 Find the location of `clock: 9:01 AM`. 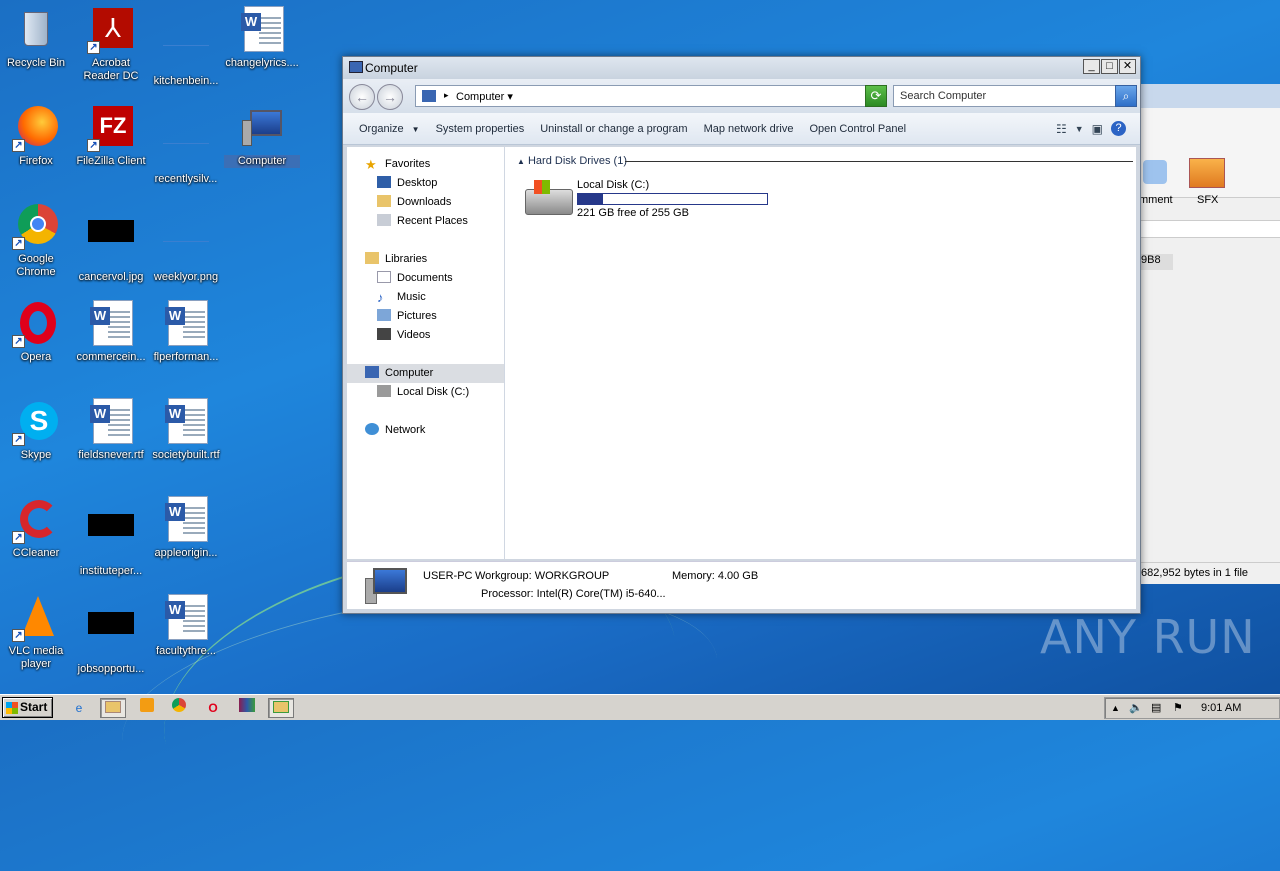

clock: 9:01 AM is located at coordinates (1221, 708).